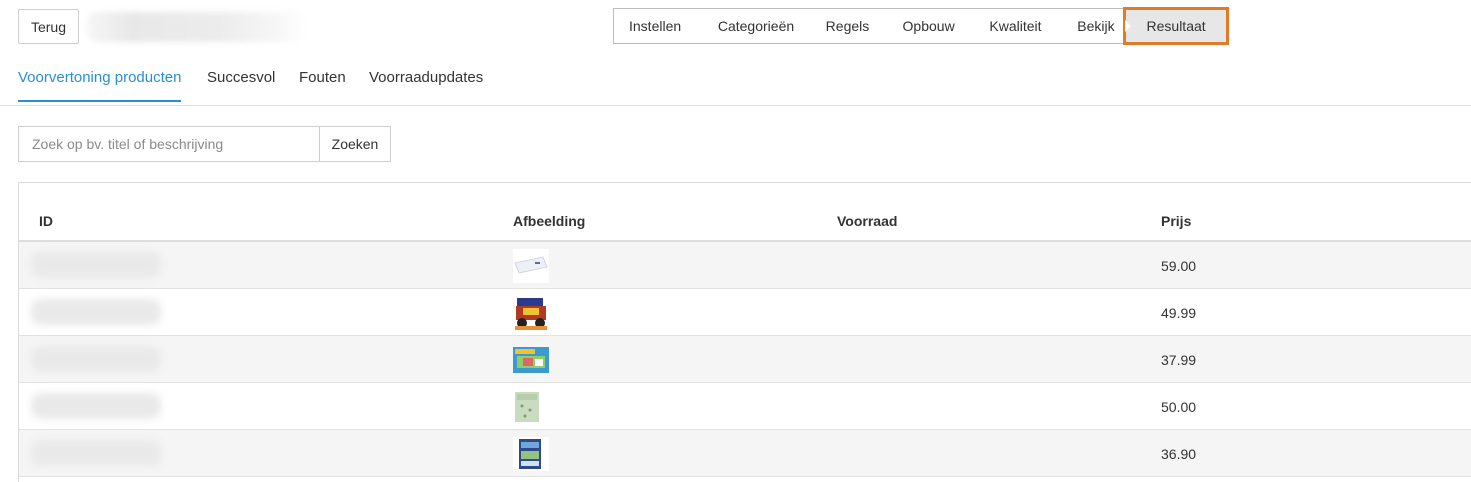 This screenshot has height=482, width=1471. Describe the element at coordinates (1101, 26) in the screenshot. I see `wizard-step-bekijk: Bekijk` at that location.